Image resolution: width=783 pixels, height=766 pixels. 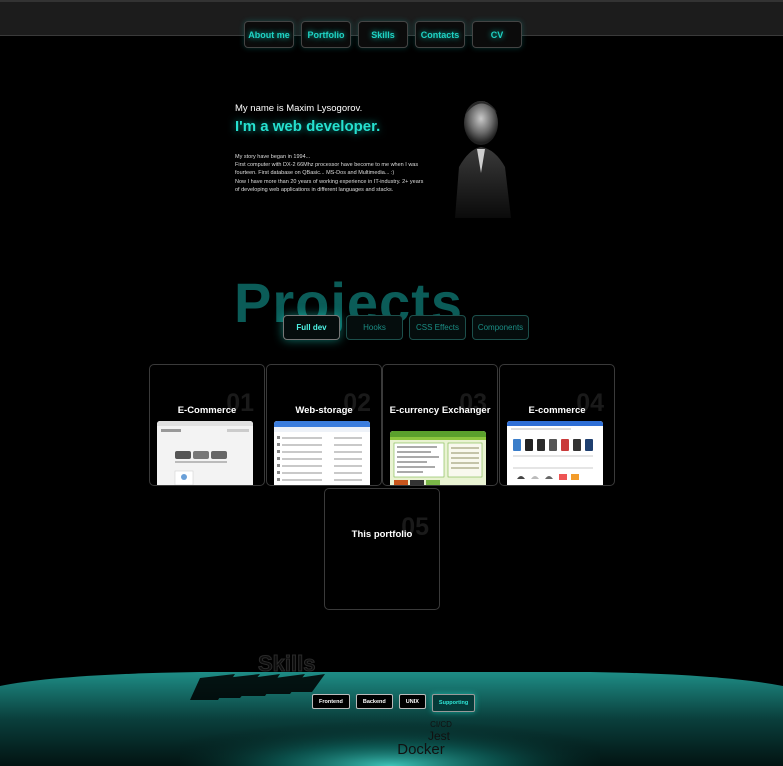 I want to click on skills-tab-unix: UNIX, so click(x=412, y=701).